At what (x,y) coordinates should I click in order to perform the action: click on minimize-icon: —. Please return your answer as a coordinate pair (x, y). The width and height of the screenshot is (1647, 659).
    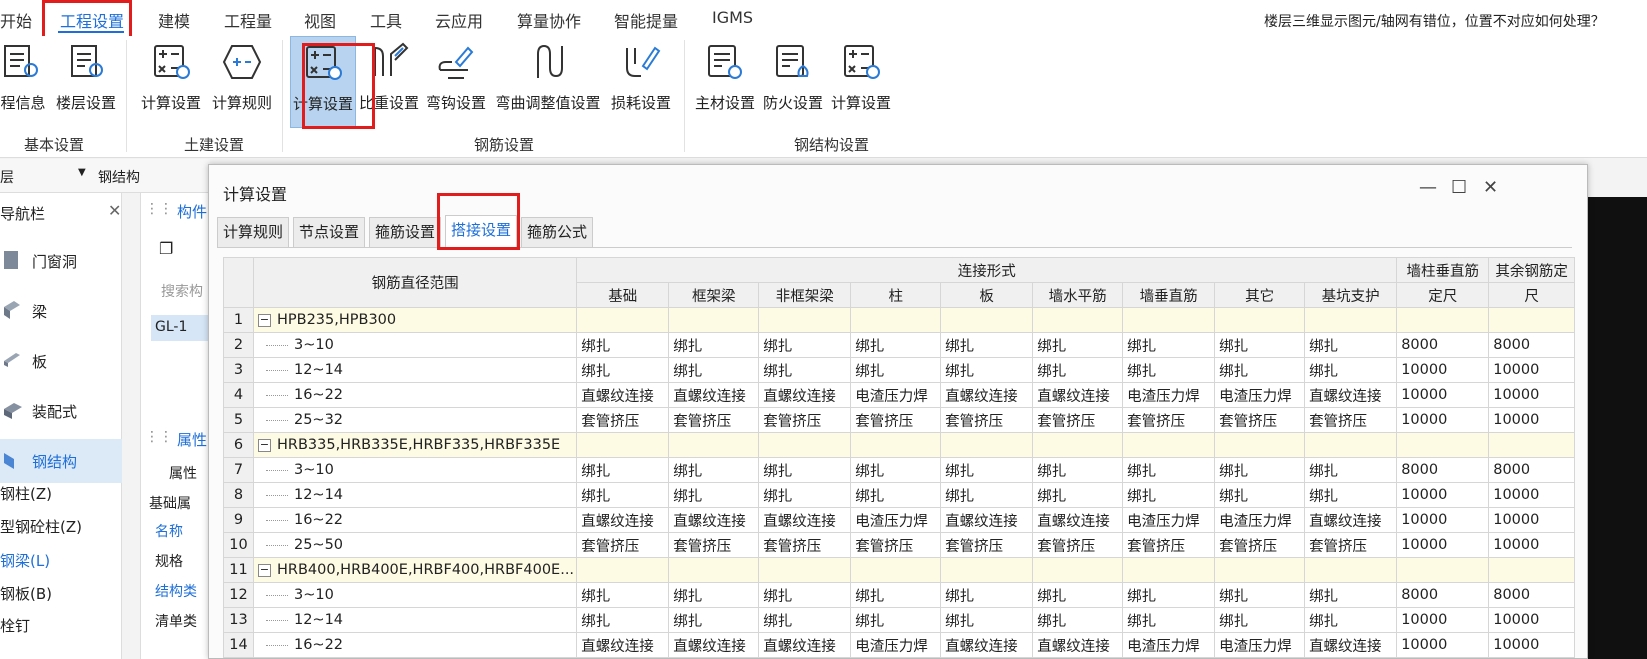
    Looking at the image, I should click on (1428, 187).